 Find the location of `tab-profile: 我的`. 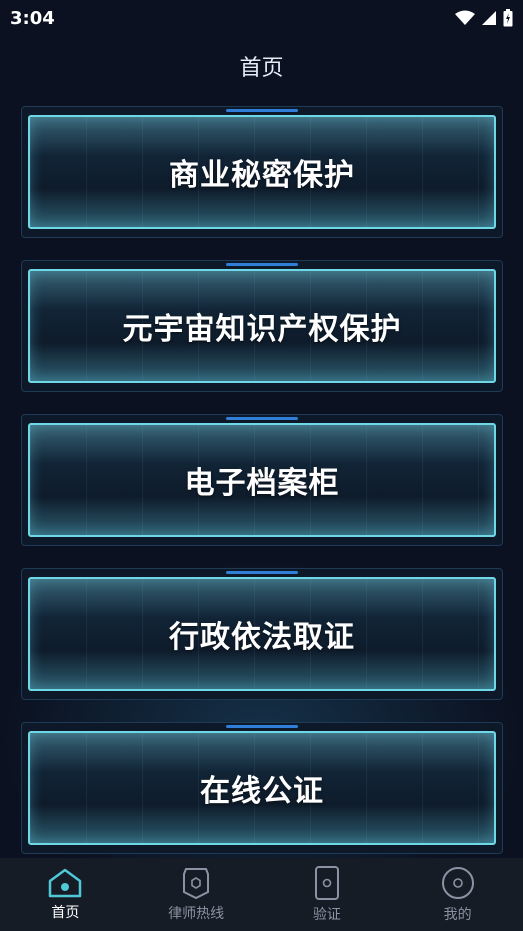

tab-profile: 我的 is located at coordinates (457, 894).